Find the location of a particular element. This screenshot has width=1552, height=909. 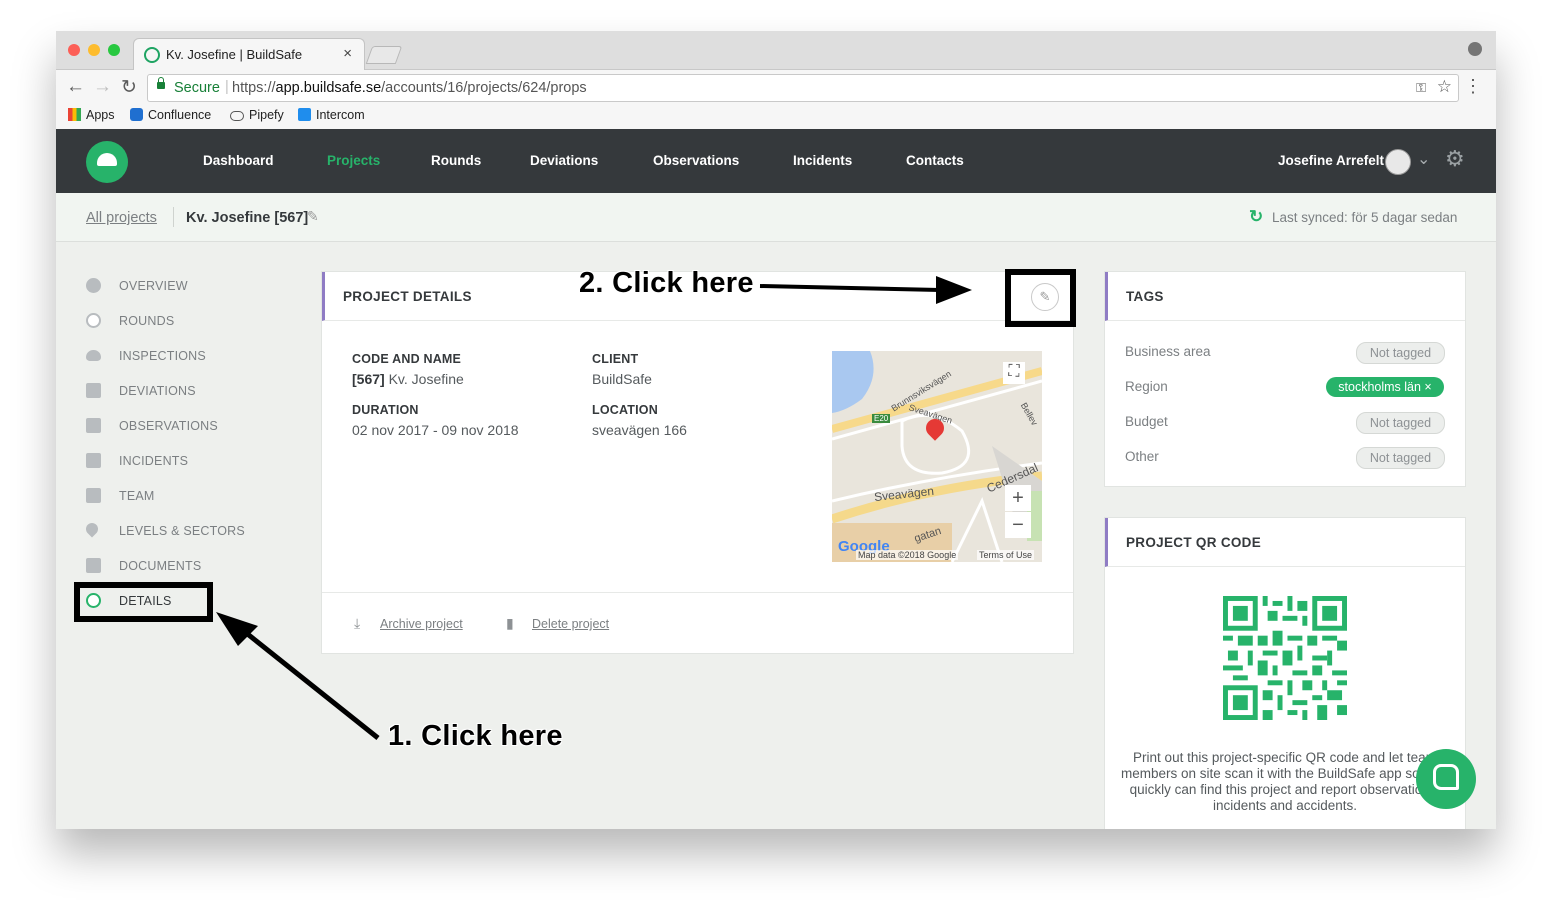

annotation-step-2: 2. Click here is located at coordinates (666, 283).